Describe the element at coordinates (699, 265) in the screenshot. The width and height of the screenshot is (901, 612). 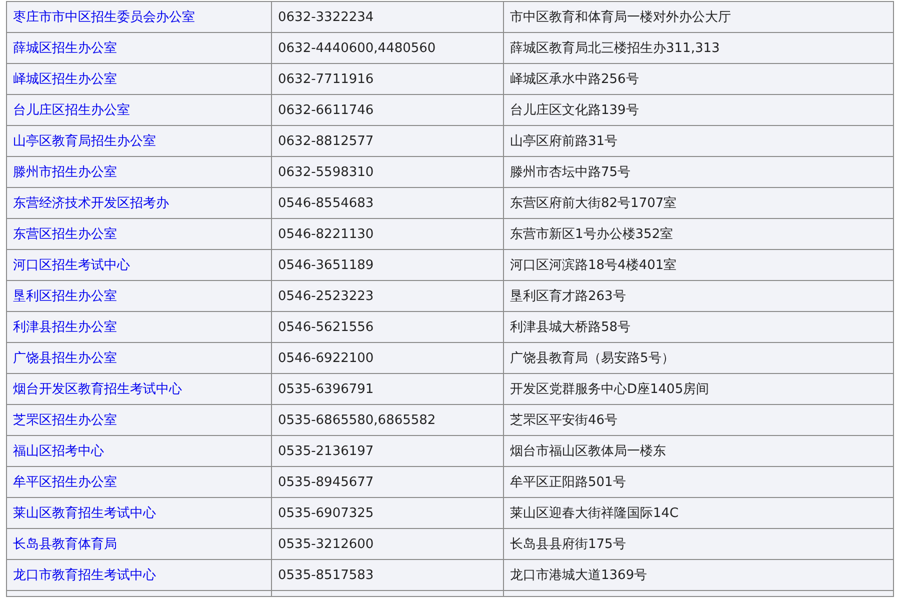
I see `address-cell: 河口区河滨路18号4楼401室` at that location.